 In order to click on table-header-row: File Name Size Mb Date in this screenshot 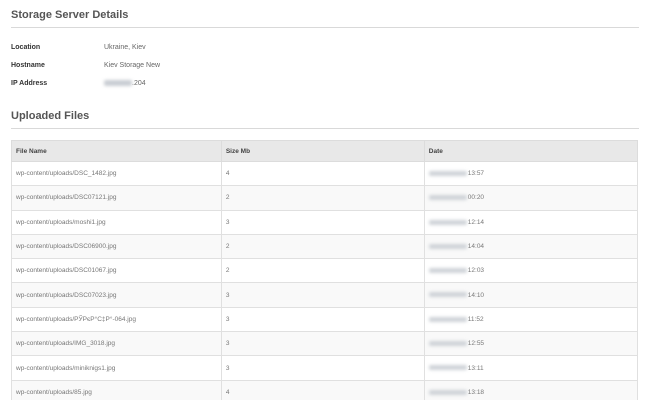, I will do `click(325, 151)`.